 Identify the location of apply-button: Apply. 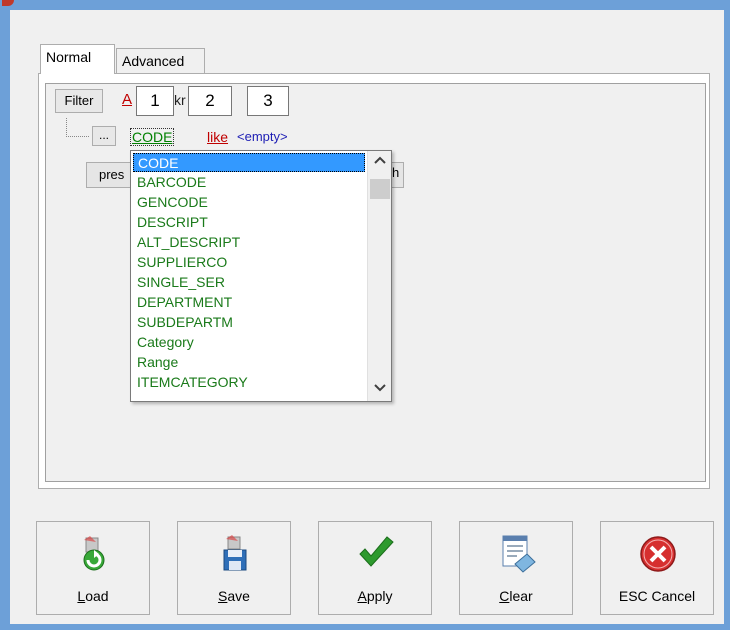
(375, 568).